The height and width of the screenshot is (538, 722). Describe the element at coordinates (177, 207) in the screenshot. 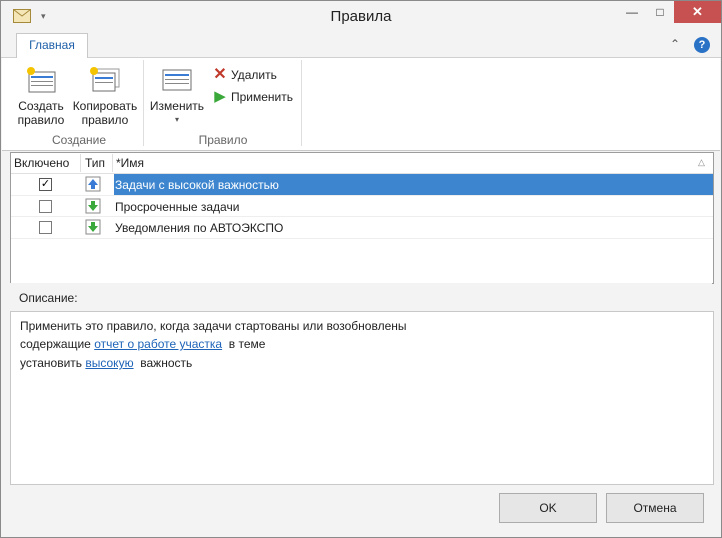

I see `rule-name: Просроченные задачи` at that location.